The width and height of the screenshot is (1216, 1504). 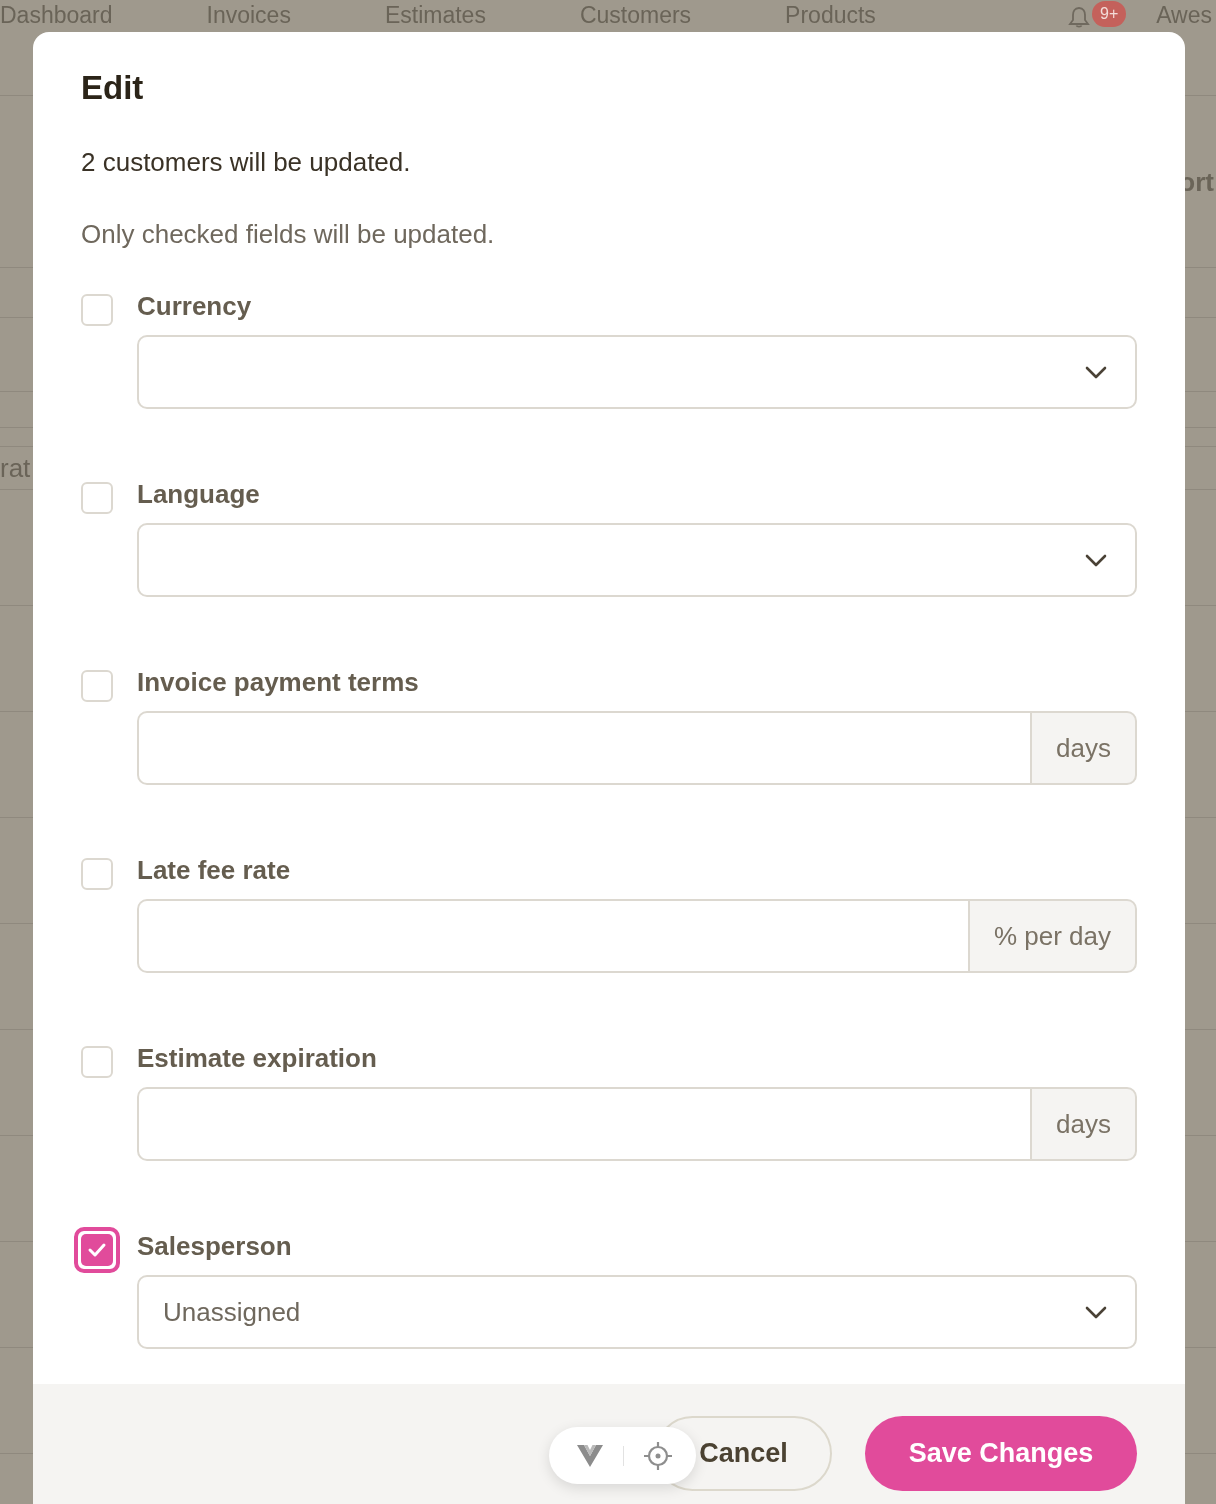 What do you see at coordinates (278, 682) in the screenshot?
I see `field-label: Invoice payment terms` at bounding box center [278, 682].